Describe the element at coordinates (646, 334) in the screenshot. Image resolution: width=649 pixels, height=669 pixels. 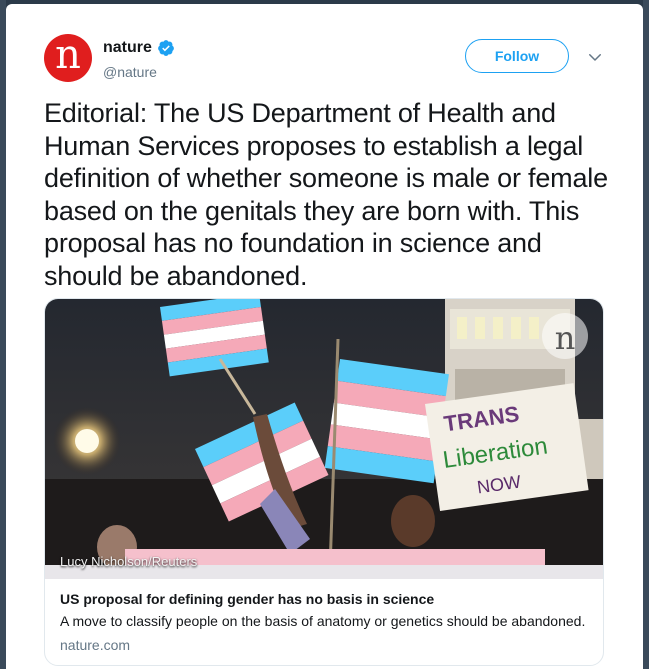
I see `background-page-right` at that location.